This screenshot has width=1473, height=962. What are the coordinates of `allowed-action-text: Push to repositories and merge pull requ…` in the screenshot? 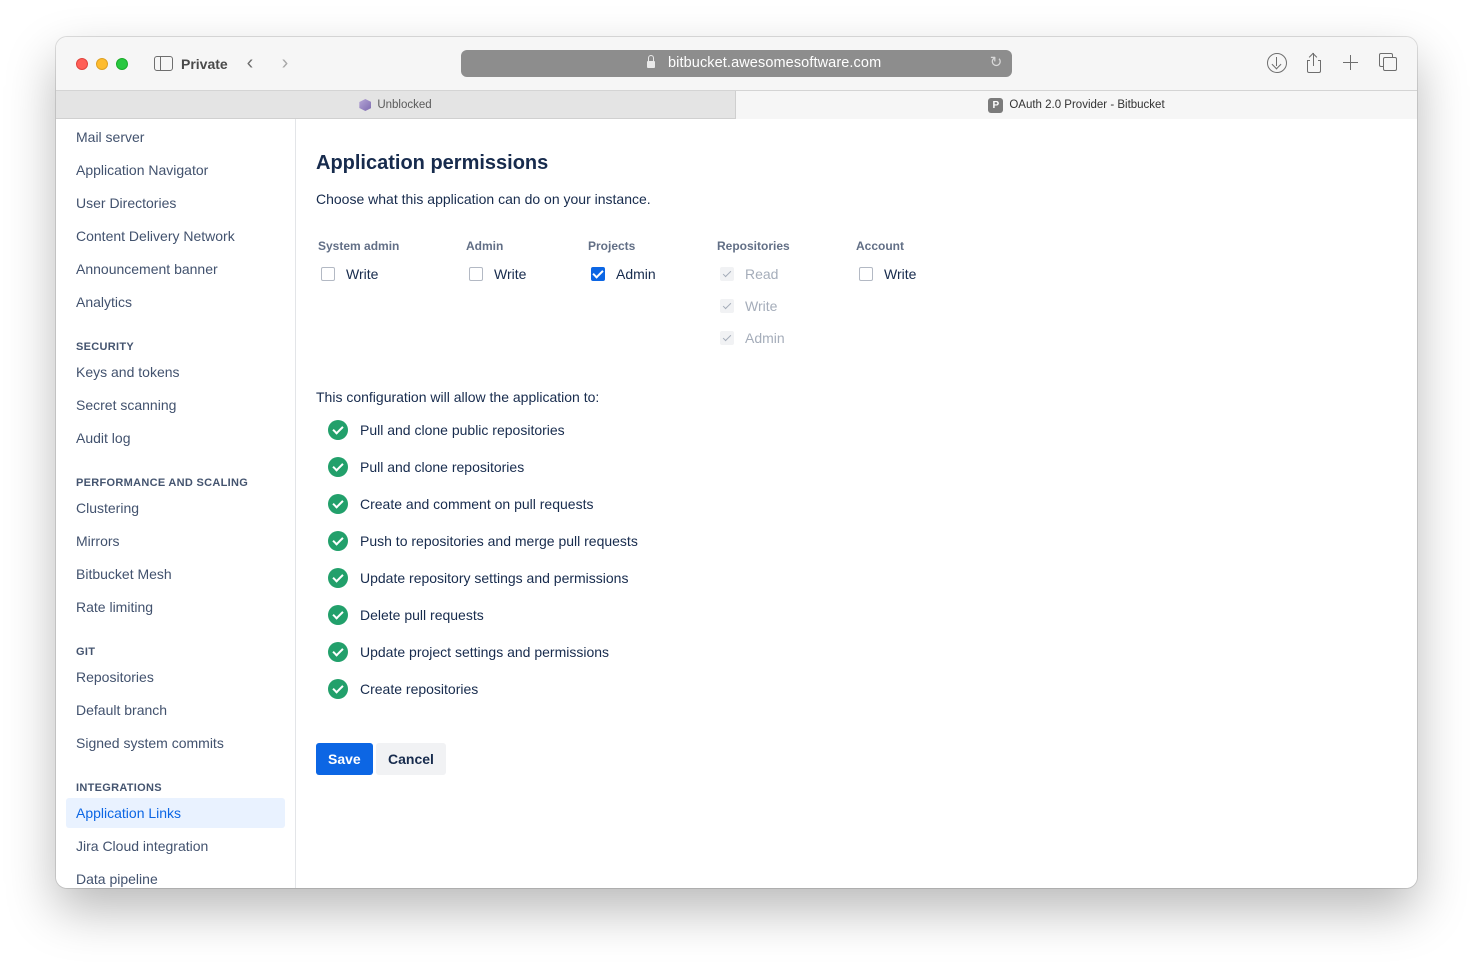 It's located at (499, 541).